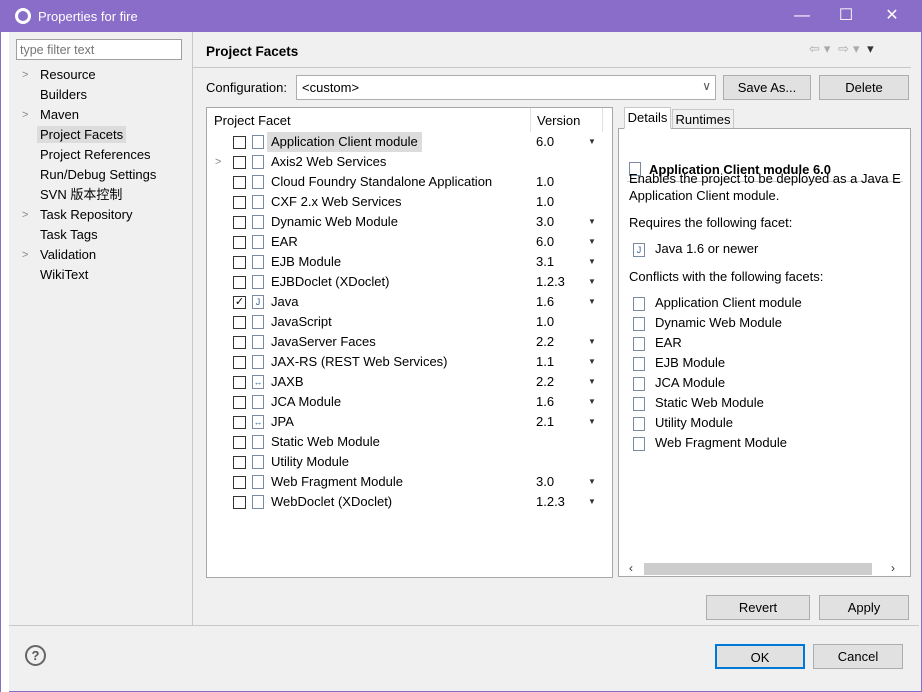 The height and width of the screenshot is (692, 922). I want to click on scroll-right-icon: ›, so click(893, 568).